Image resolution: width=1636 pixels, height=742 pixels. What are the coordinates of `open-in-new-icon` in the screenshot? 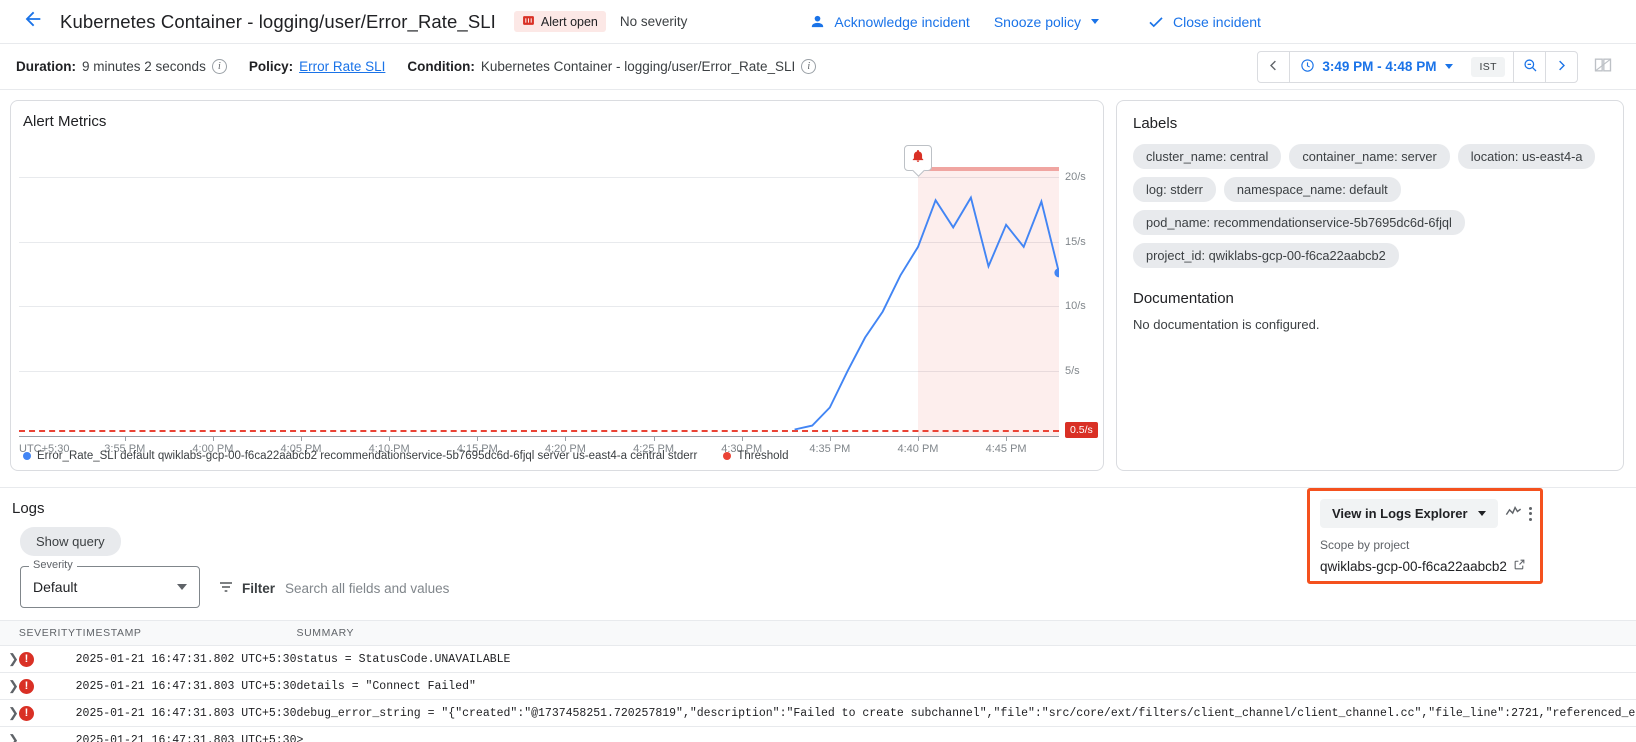 It's located at (1519, 566).